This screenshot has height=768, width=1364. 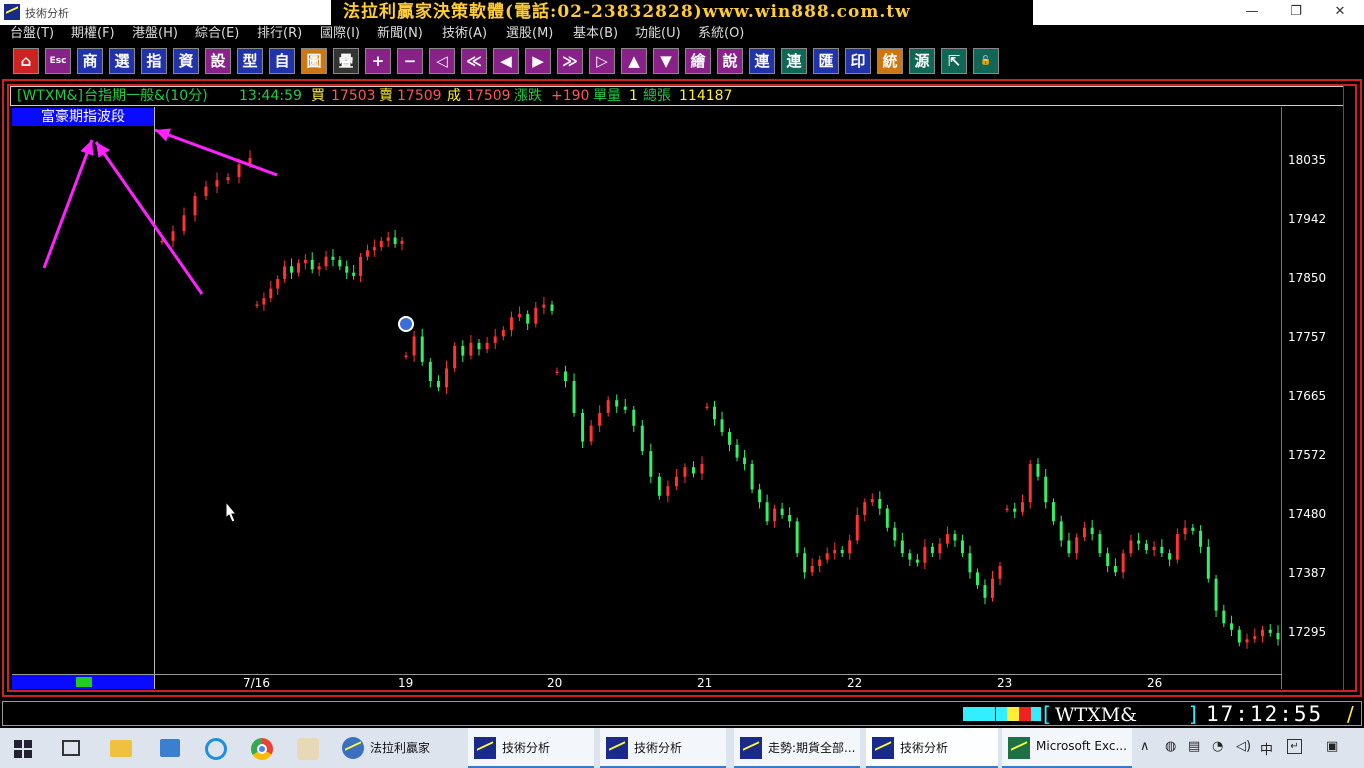 What do you see at coordinates (1307, 573) in the screenshot?
I see `price-tick-label: 17387` at bounding box center [1307, 573].